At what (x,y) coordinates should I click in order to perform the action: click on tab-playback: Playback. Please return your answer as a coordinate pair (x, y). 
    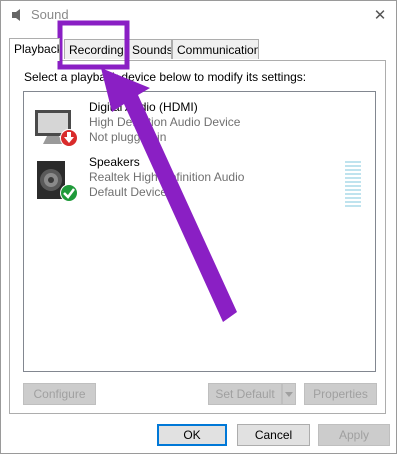
    Looking at the image, I should click on (34, 49).